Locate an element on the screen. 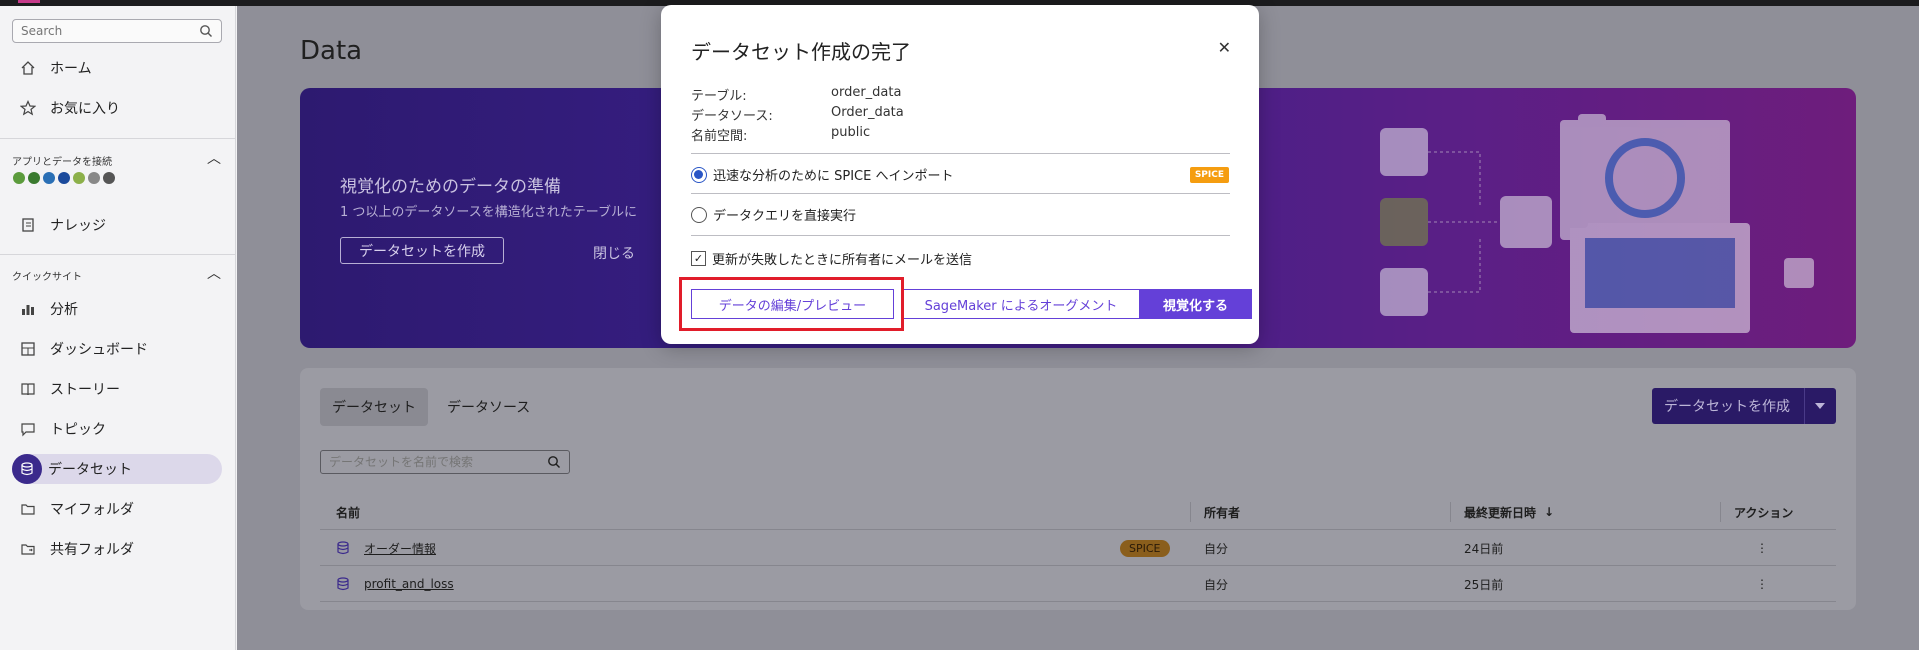 The width and height of the screenshot is (1919, 650). sidebar-search is located at coordinates (117, 31).